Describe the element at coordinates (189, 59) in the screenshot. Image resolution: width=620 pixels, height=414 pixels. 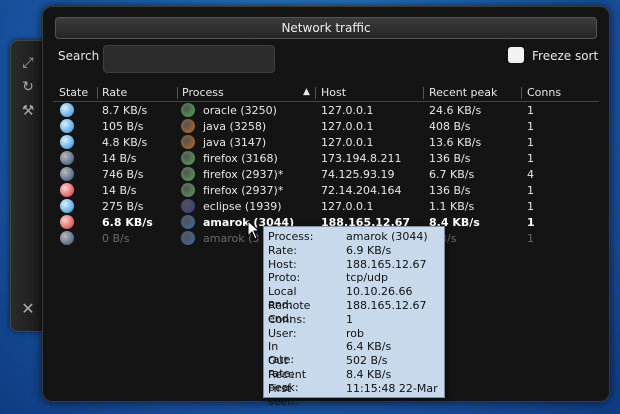
I see `search-input` at that location.